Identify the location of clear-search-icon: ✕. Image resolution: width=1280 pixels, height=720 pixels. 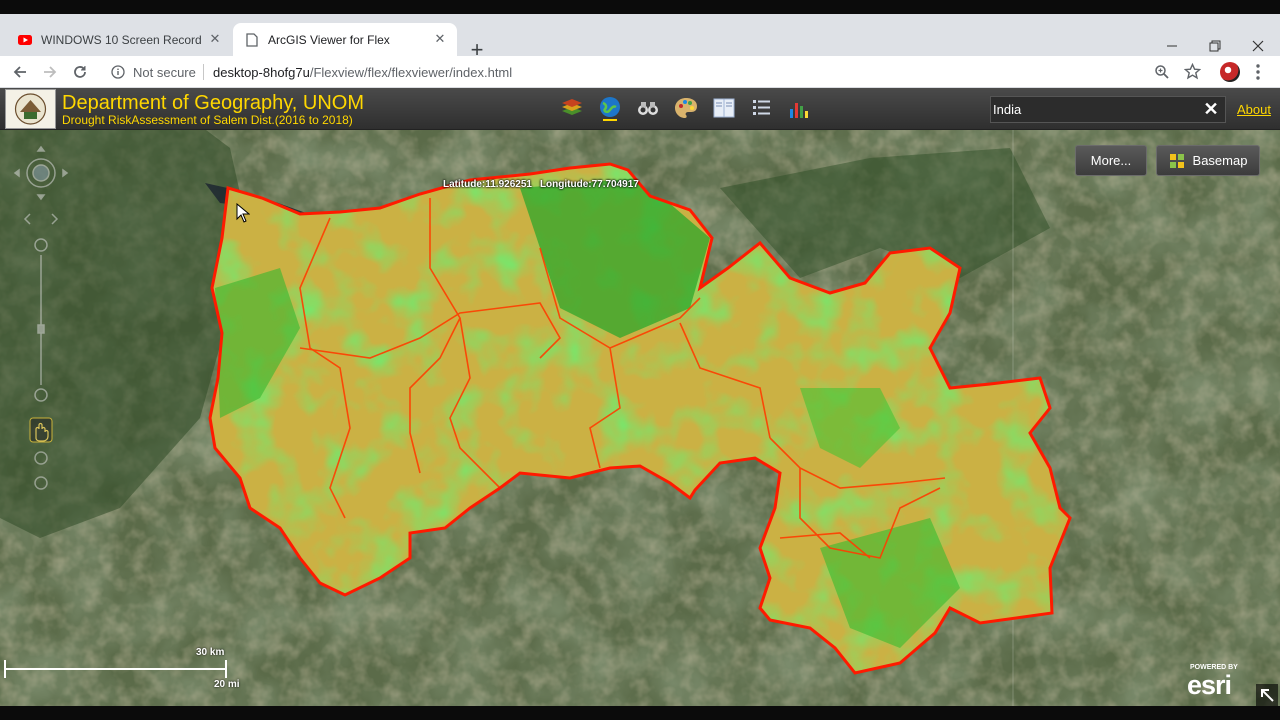
(1211, 109).